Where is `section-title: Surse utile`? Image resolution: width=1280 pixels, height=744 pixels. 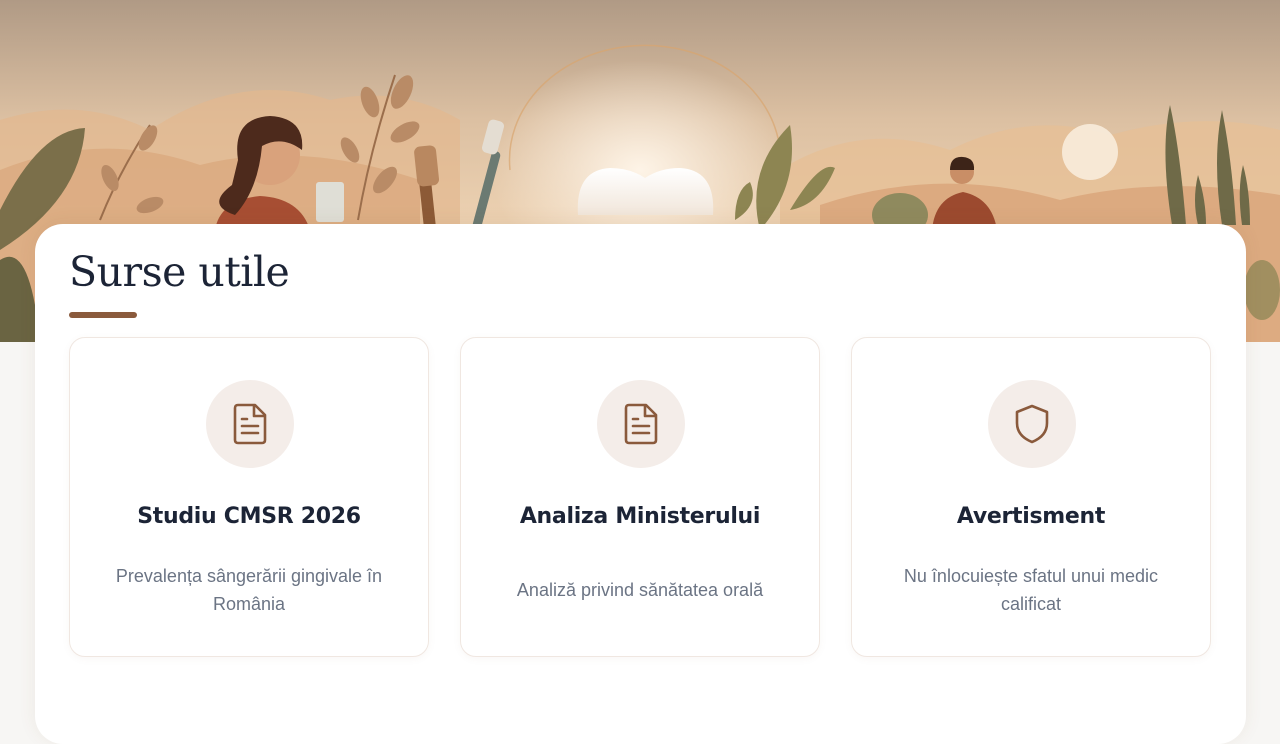 section-title: Surse utile is located at coordinates (179, 272).